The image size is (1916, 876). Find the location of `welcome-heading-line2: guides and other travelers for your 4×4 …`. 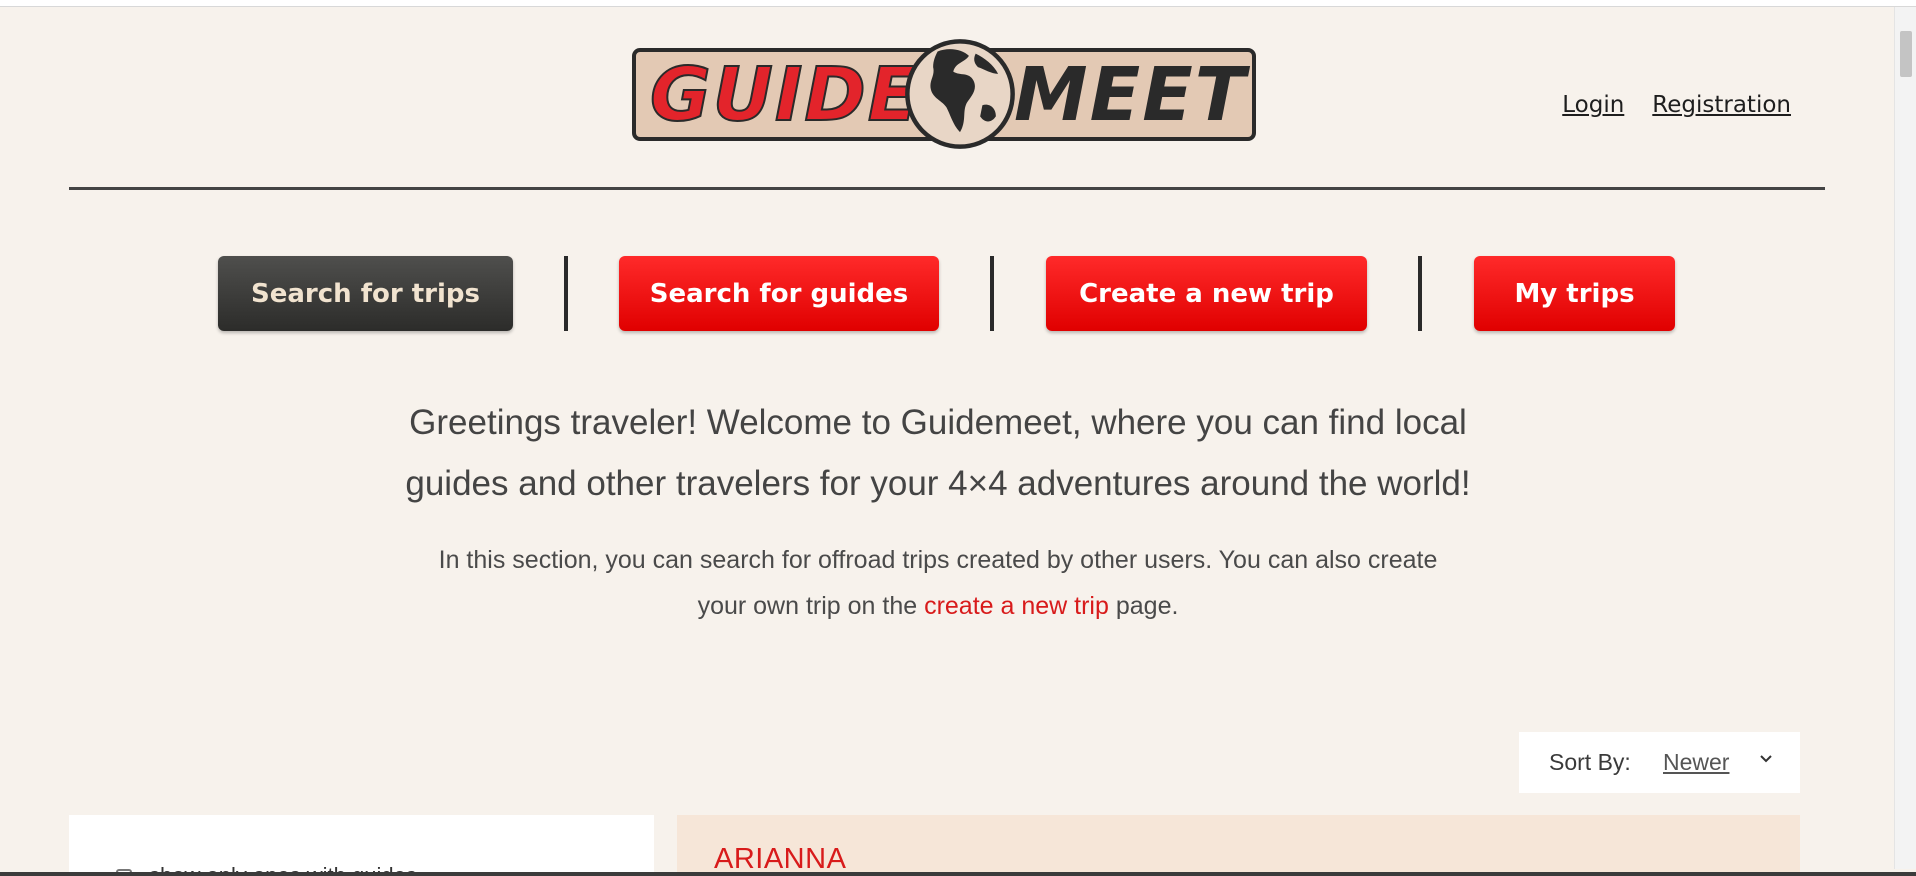

welcome-heading-line2: guides and other travelers for your 4×4 … is located at coordinates (938, 483).